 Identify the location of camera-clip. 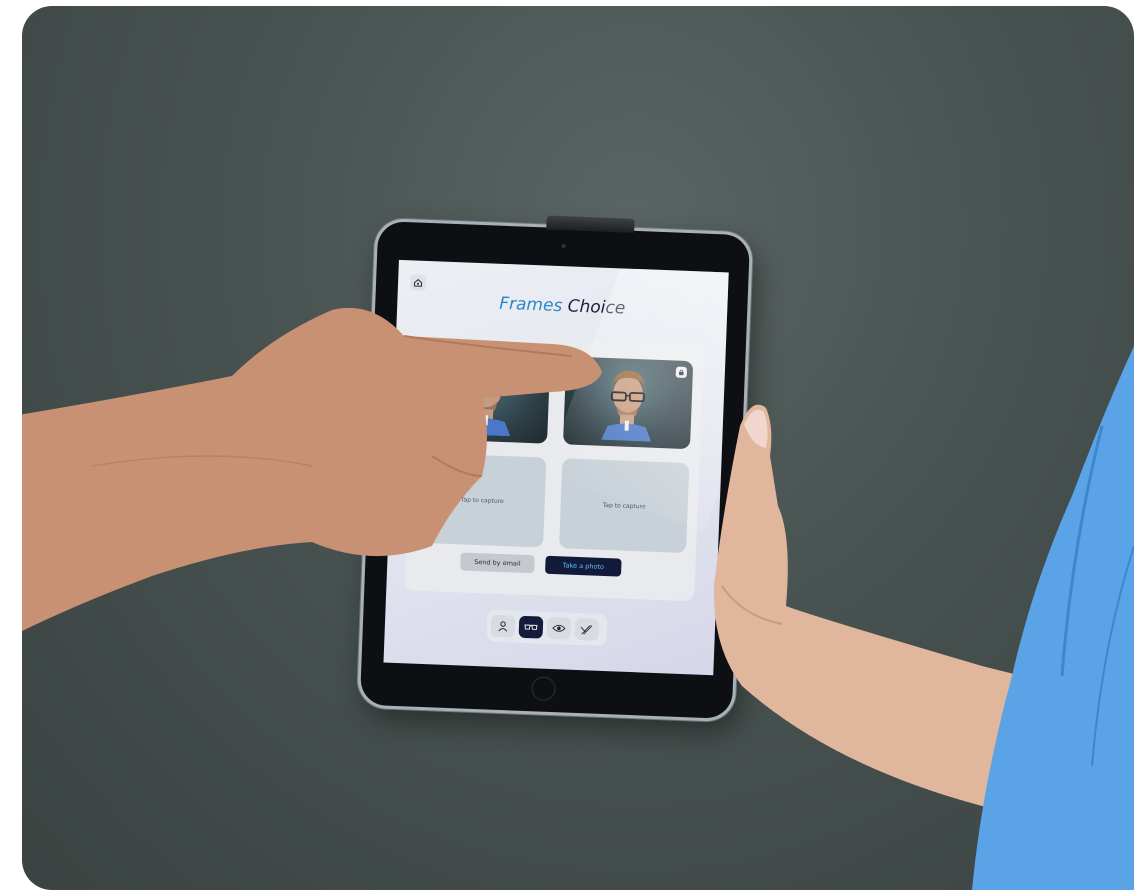
(590, 224).